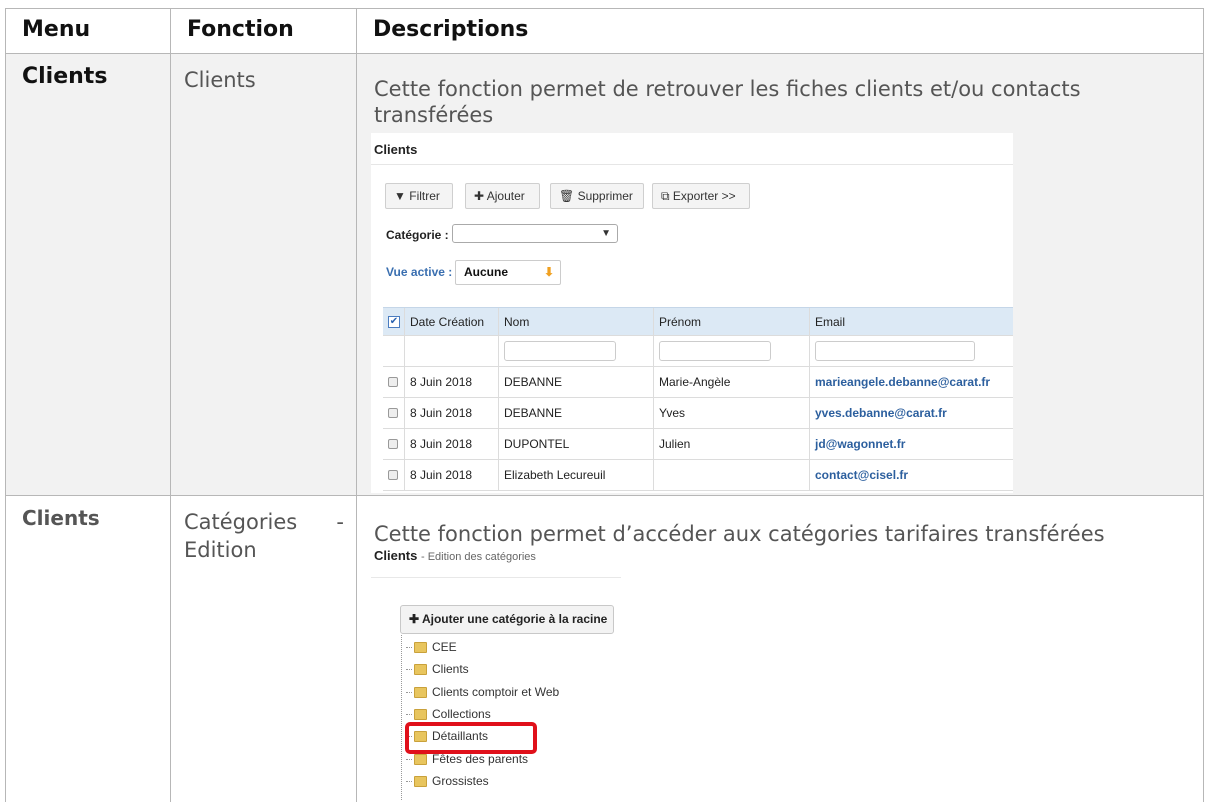  Describe the element at coordinates (895, 351) in the screenshot. I see `email-filter-input` at that location.